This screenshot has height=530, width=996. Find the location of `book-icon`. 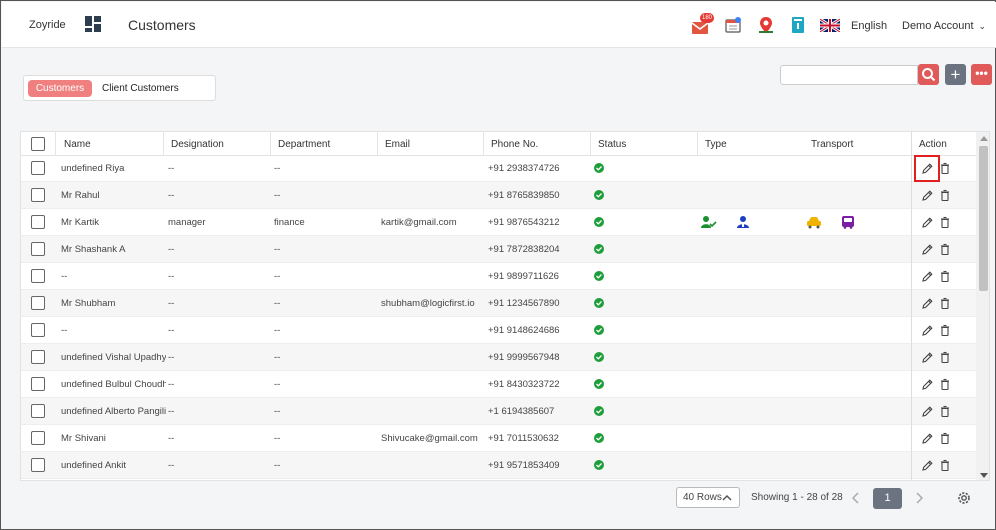

book-icon is located at coordinates (798, 25).